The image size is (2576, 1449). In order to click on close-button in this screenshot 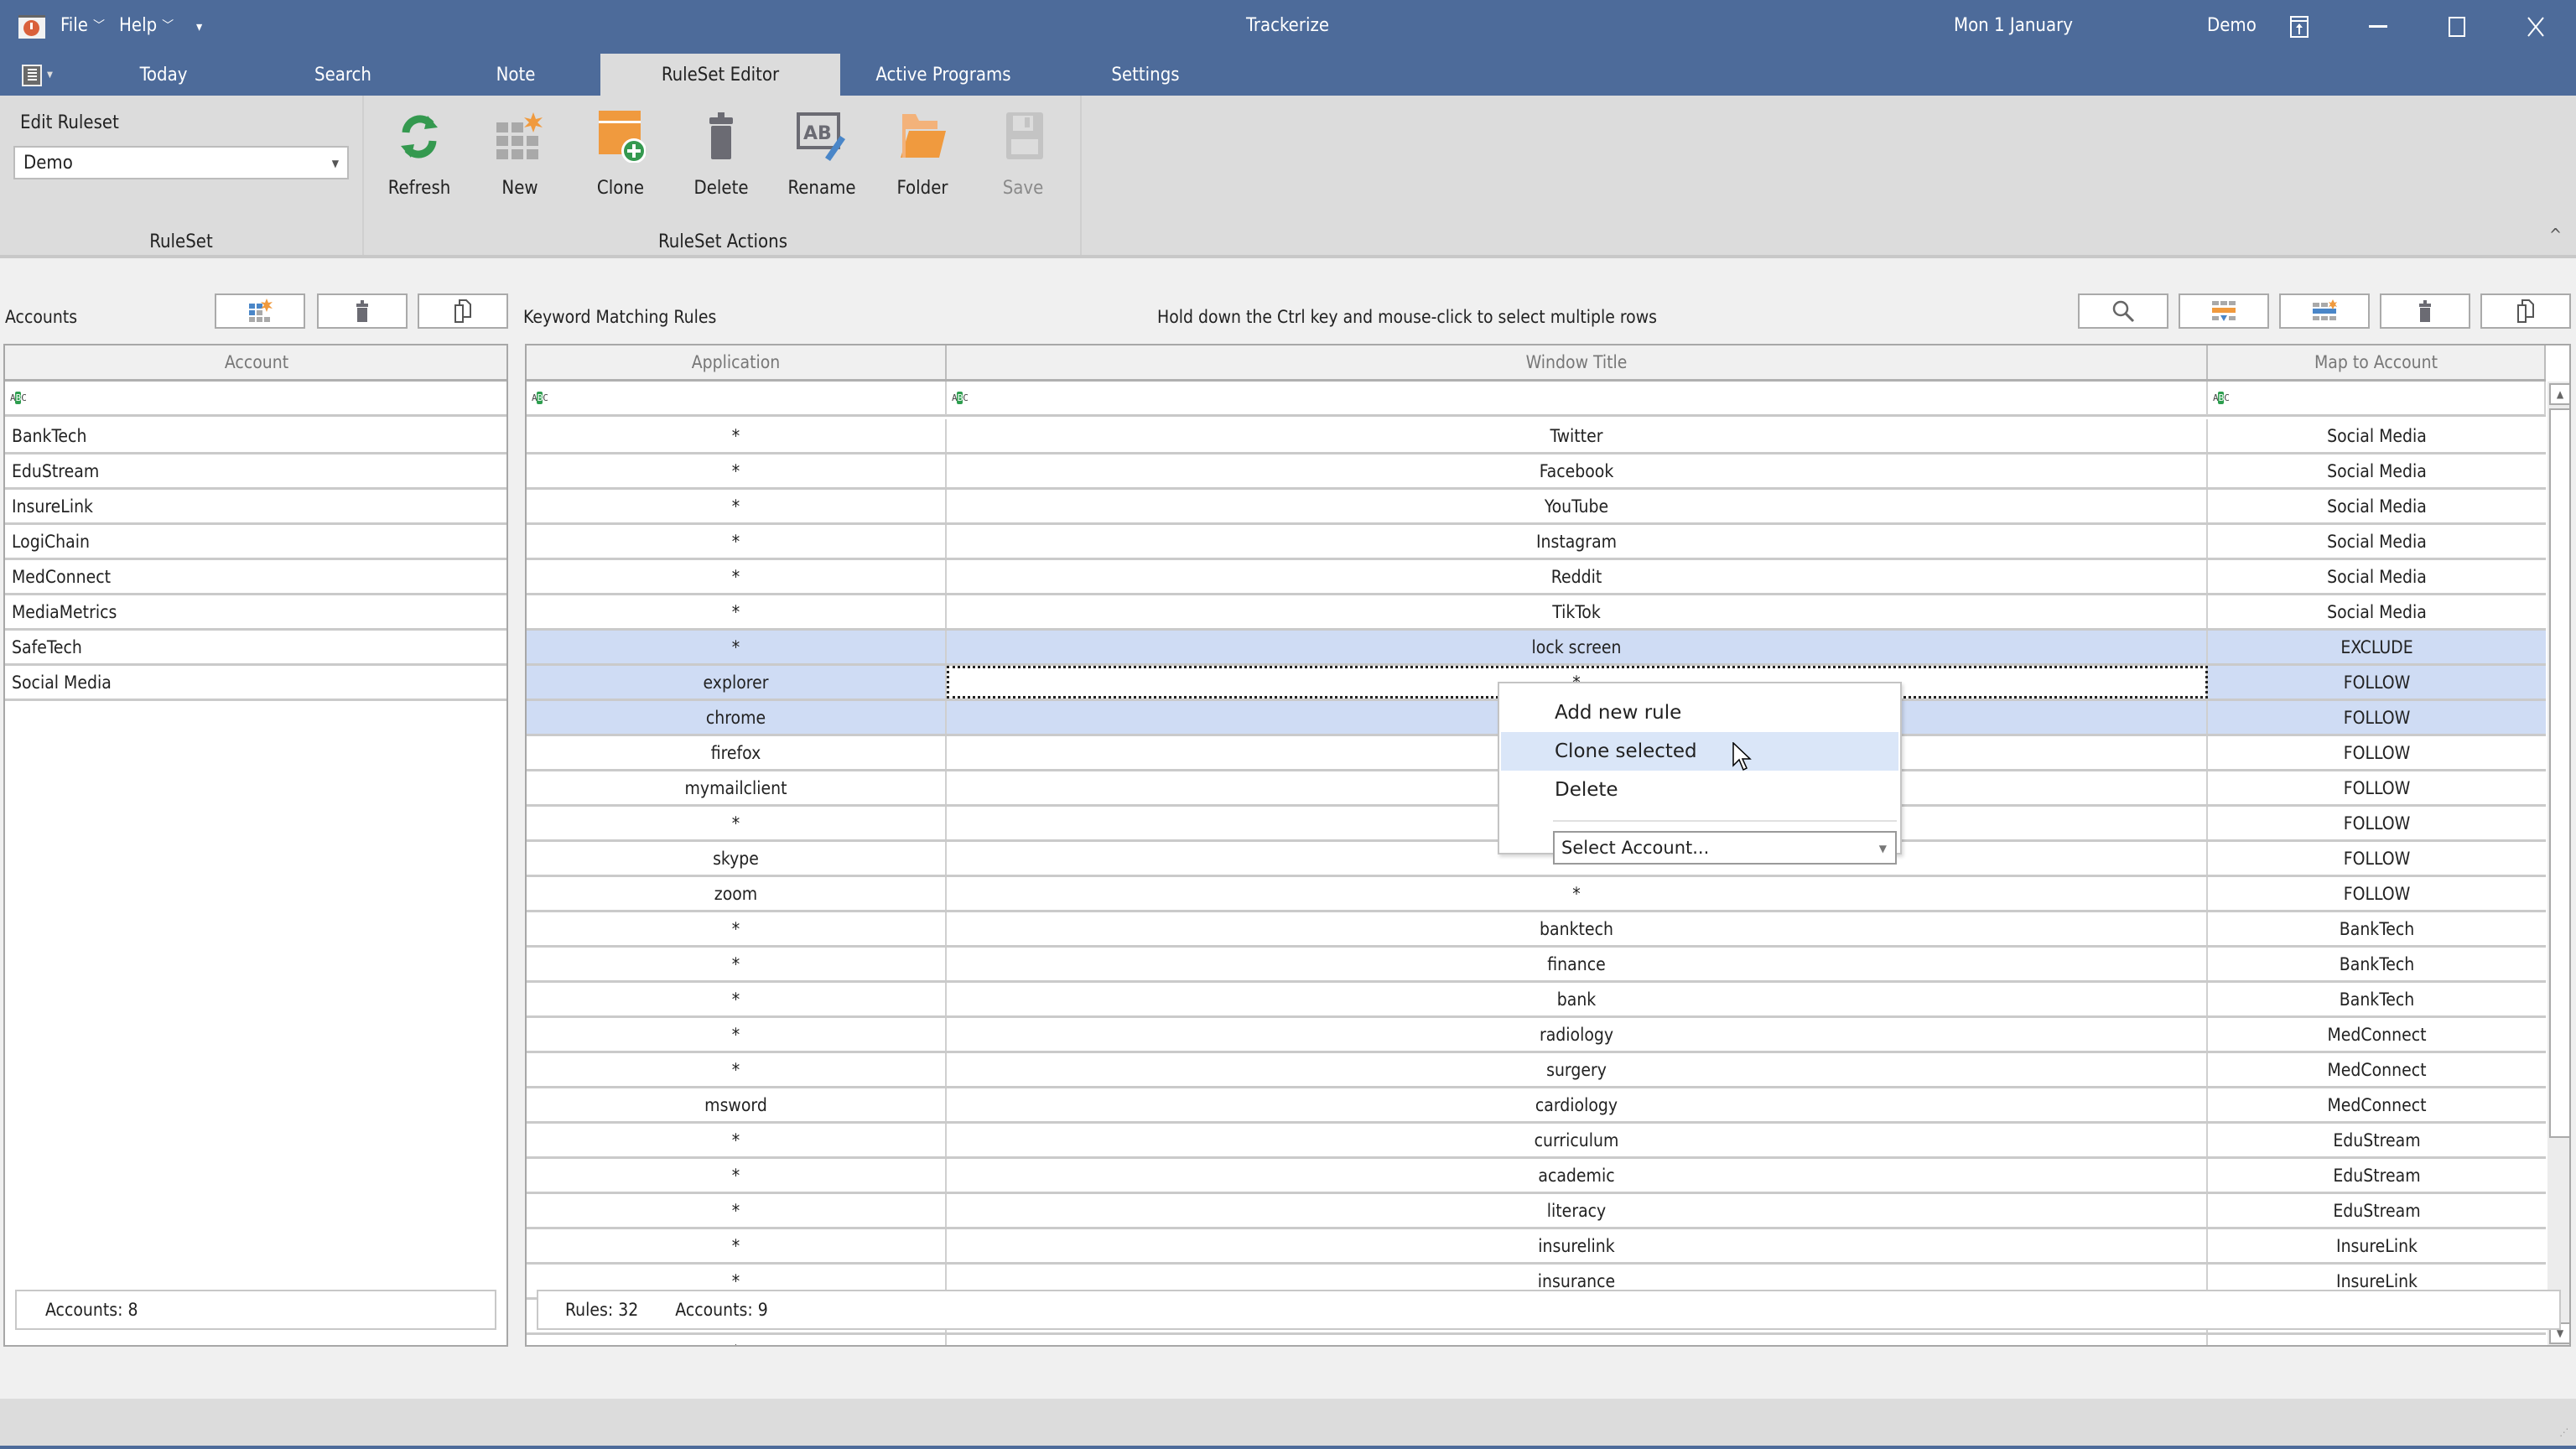, I will do `click(2536, 26)`.